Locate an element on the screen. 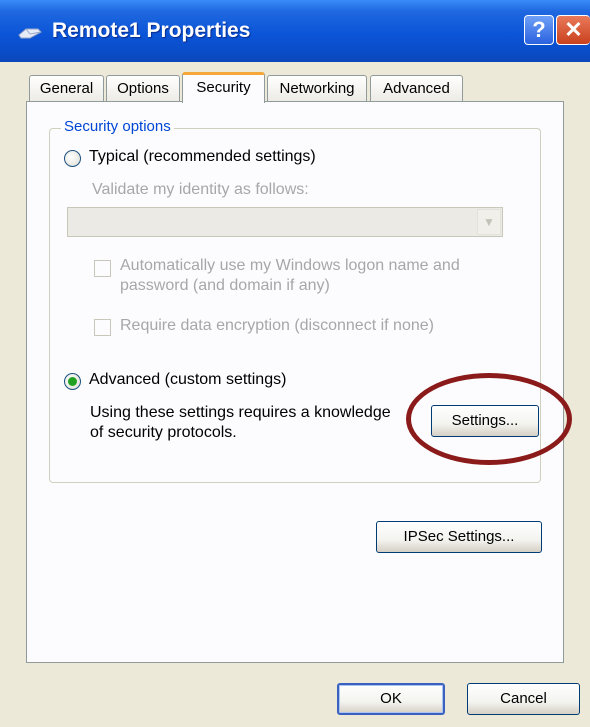  advanced-description-line2: of security protocols. is located at coordinates (163, 432).